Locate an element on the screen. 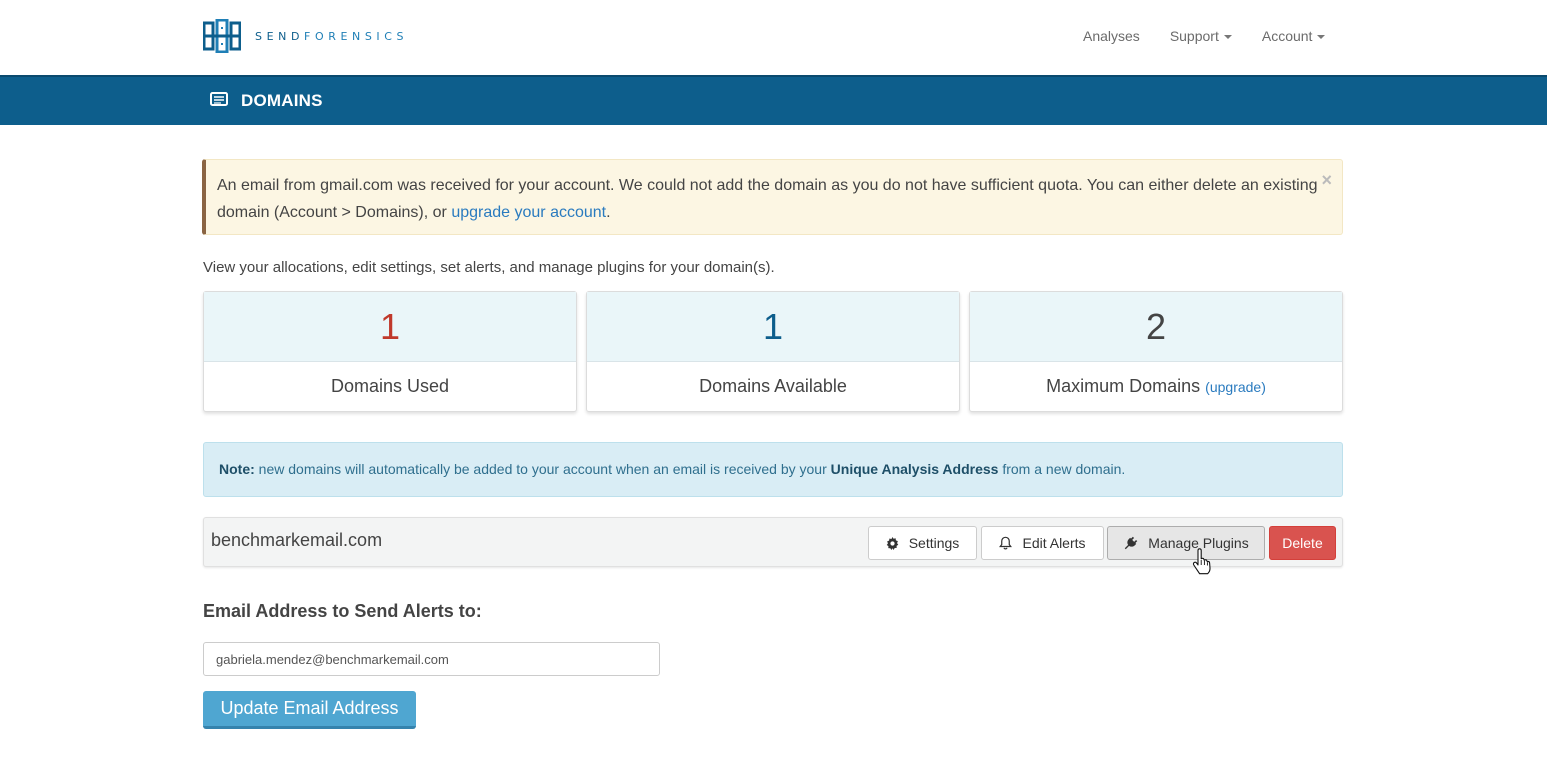  nav-links: Analyses Support Account is located at coordinates (1219, 36).